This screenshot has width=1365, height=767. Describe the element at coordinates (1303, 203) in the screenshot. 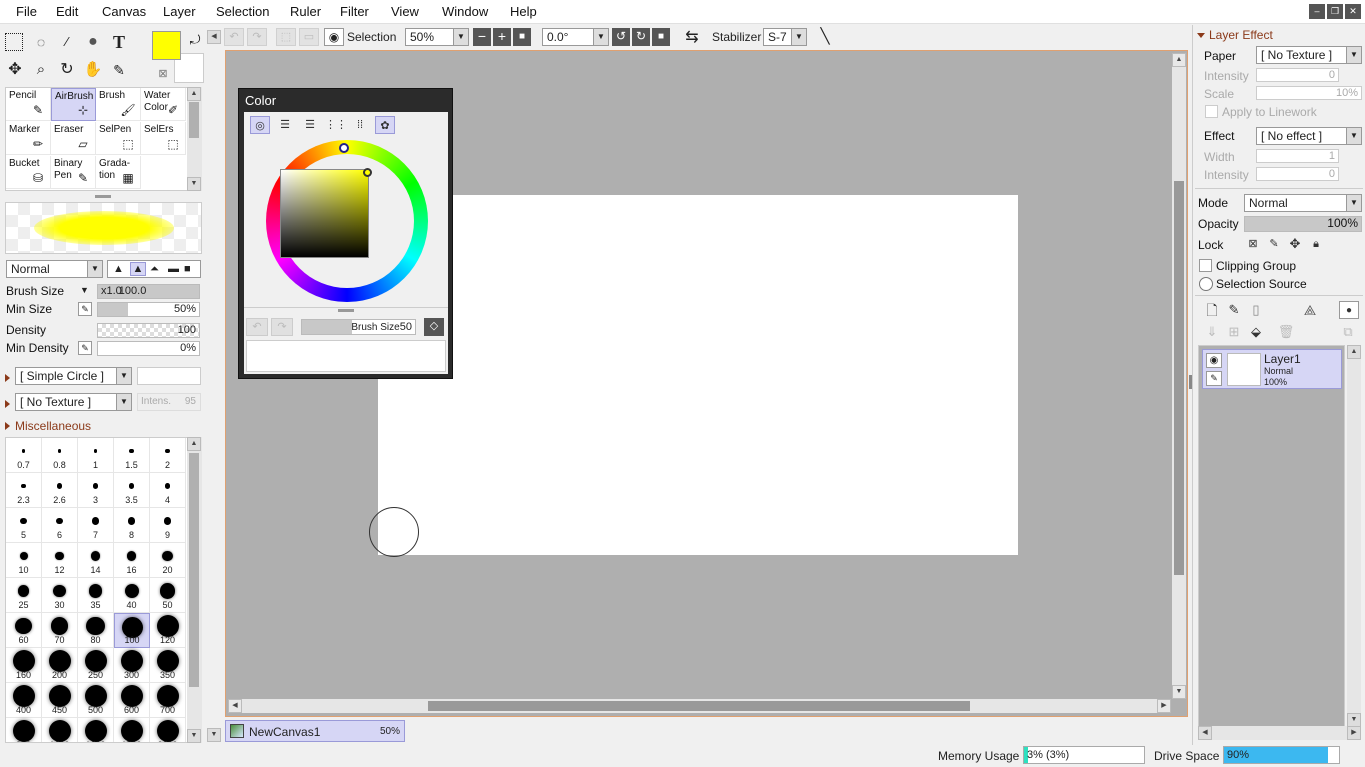

I see `layer-mode-select: Normal ▼` at that location.